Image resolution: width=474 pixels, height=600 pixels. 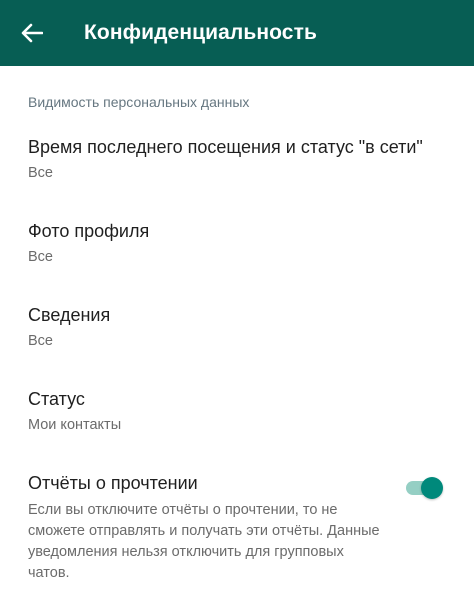 What do you see at coordinates (200, 32) in the screenshot?
I see `page-title: Конфиденциальность` at bounding box center [200, 32].